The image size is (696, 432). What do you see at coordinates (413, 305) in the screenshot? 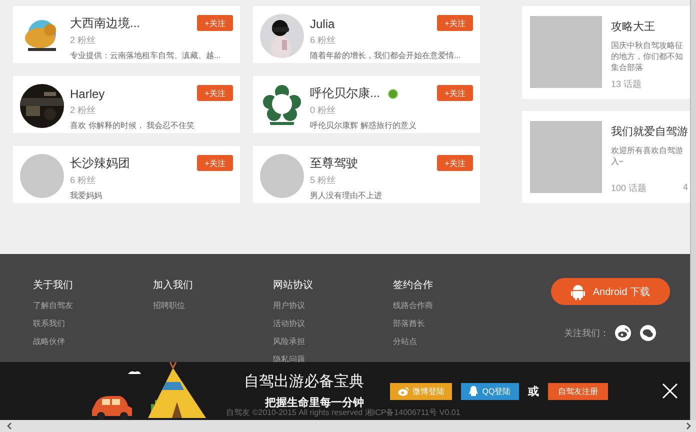
I see `footer-link: 线路合作商` at bounding box center [413, 305].